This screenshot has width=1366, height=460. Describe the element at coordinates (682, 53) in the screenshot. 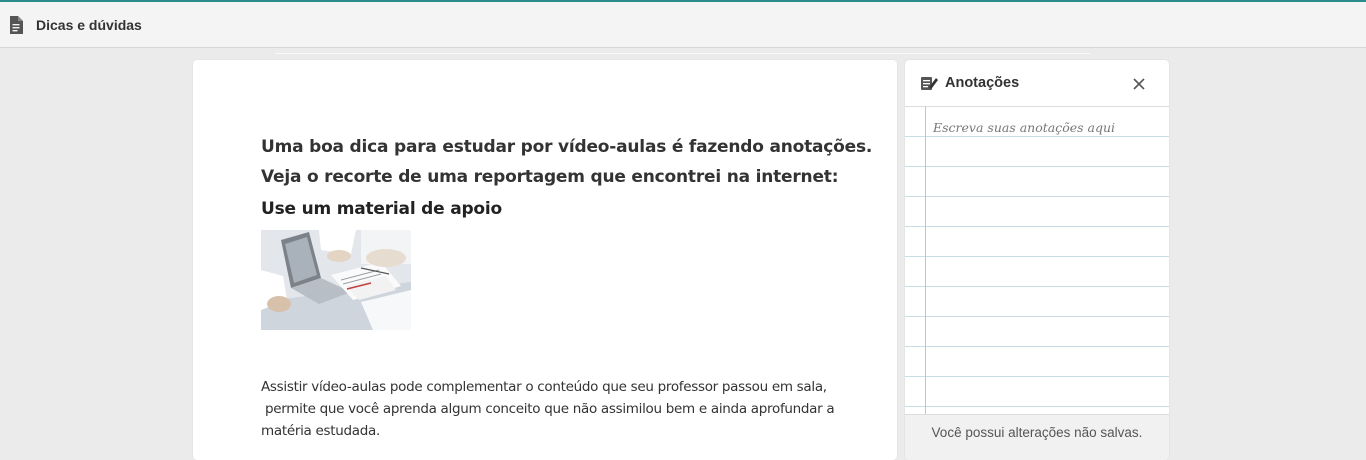

I see `divider` at that location.